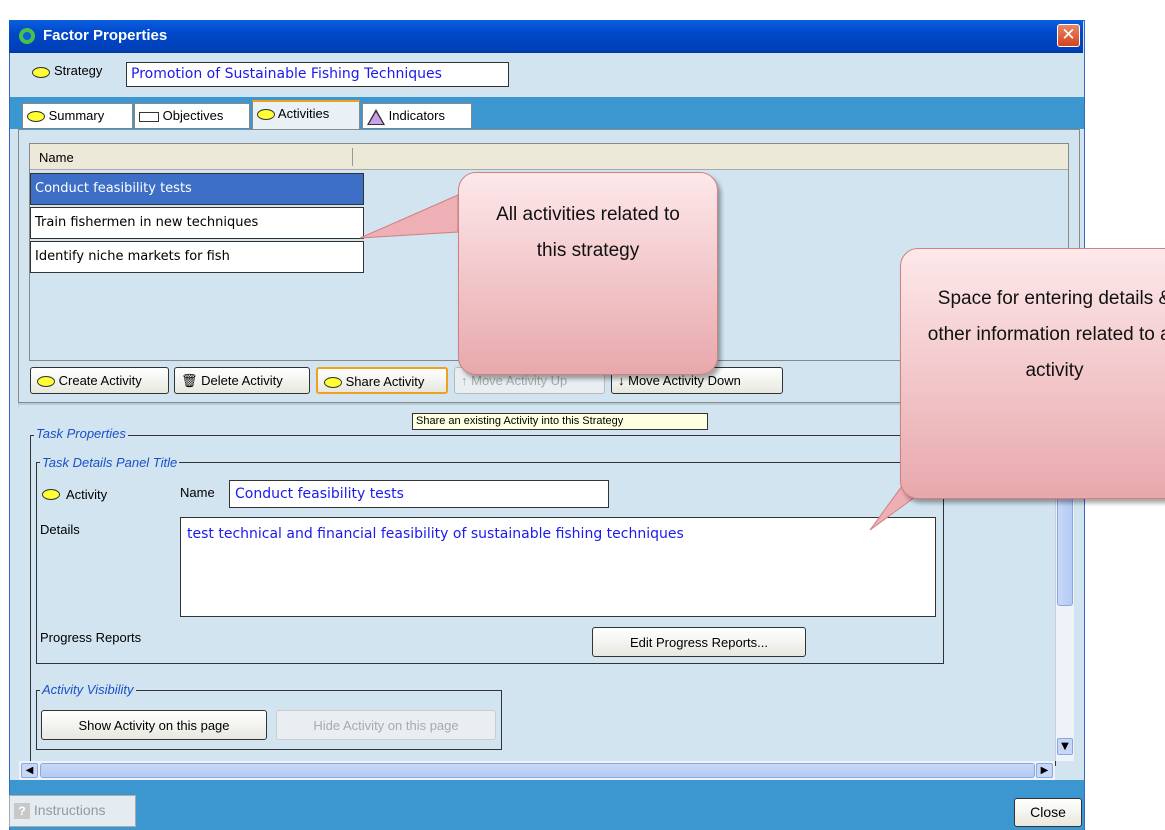  What do you see at coordinates (409, 216) in the screenshot?
I see `callout-pointer` at bounding box center [409, 216].